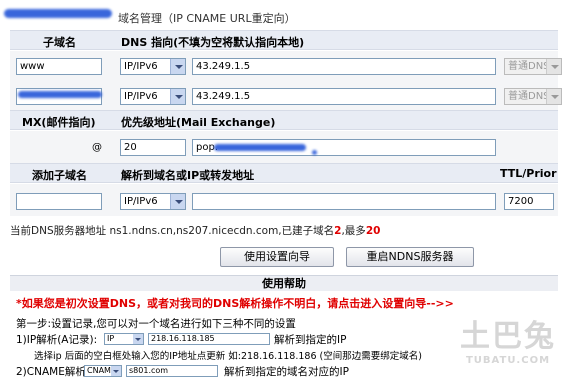 This screenshot has height=380, width=570. Describe the element at coordinates (188, 175) in the screenshot. I see `resolve-target-header: 解析到域名或IP或转发地址` at that location.